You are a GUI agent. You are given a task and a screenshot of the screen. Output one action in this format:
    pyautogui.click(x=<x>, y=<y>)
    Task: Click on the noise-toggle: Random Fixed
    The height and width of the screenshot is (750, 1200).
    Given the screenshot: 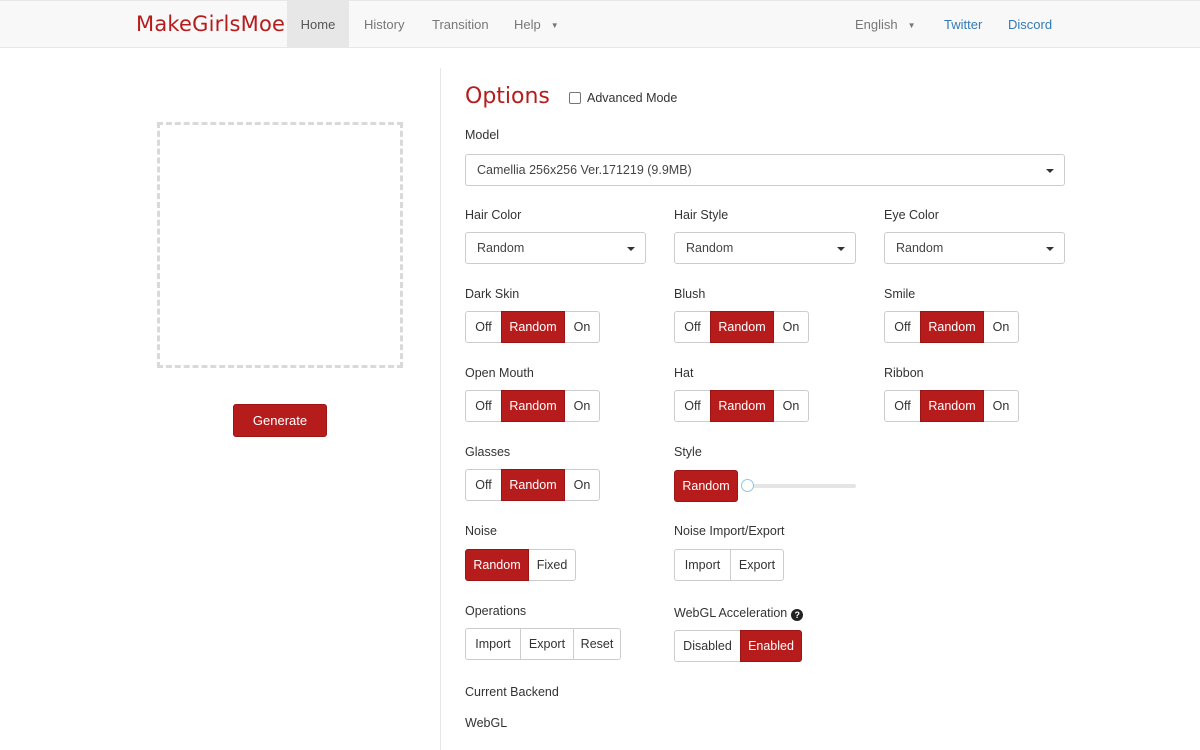 What is the action you would take?
    pyautogui.click(x=520, y=565)
    